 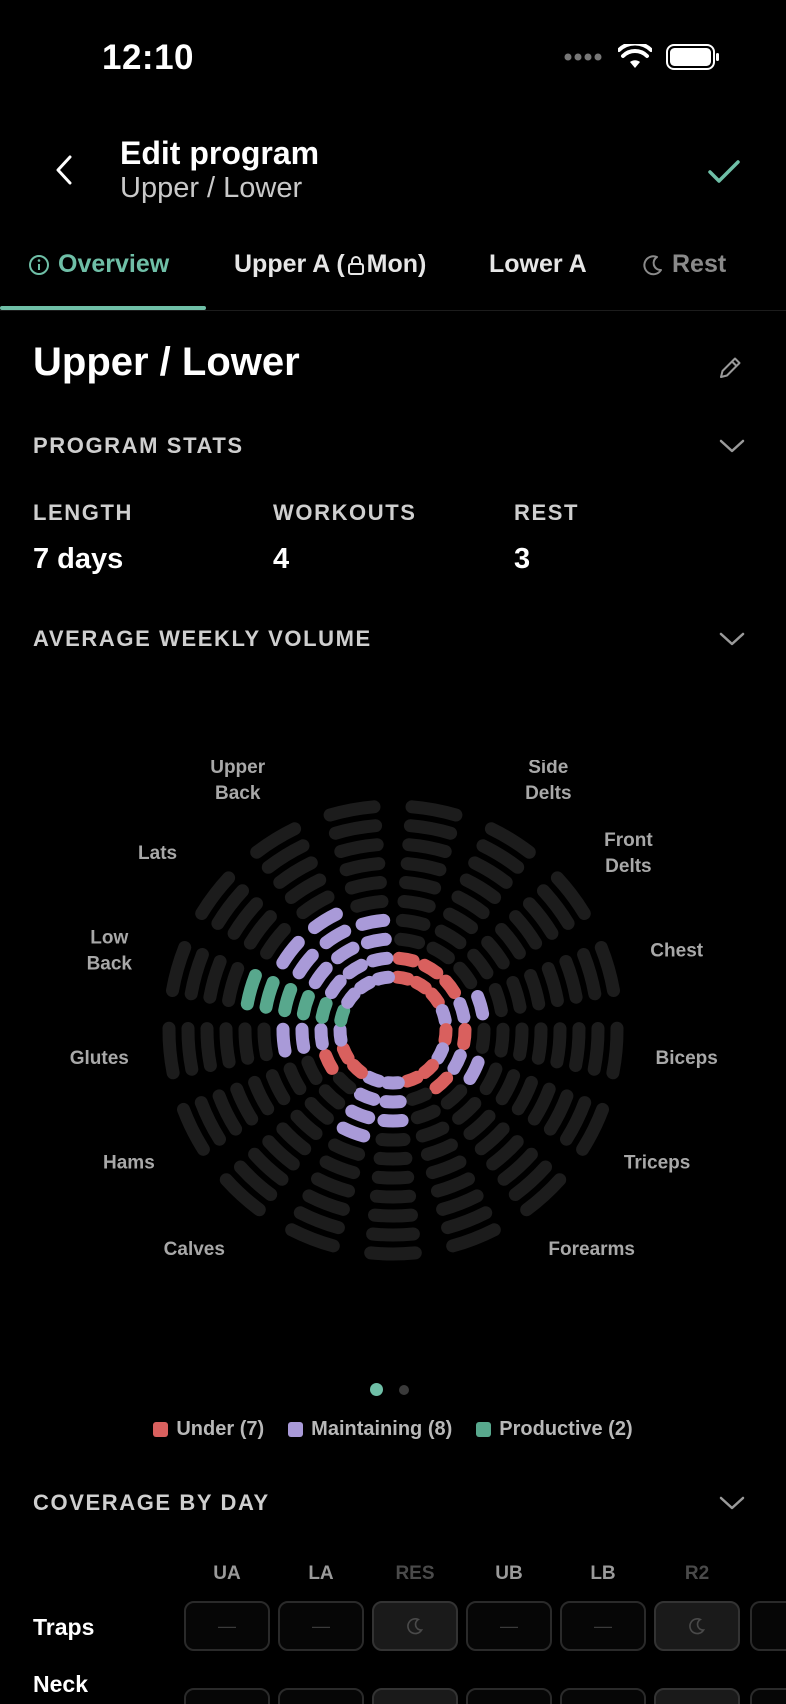 I want to click on moon-icon, so click(x=697, y=1626).